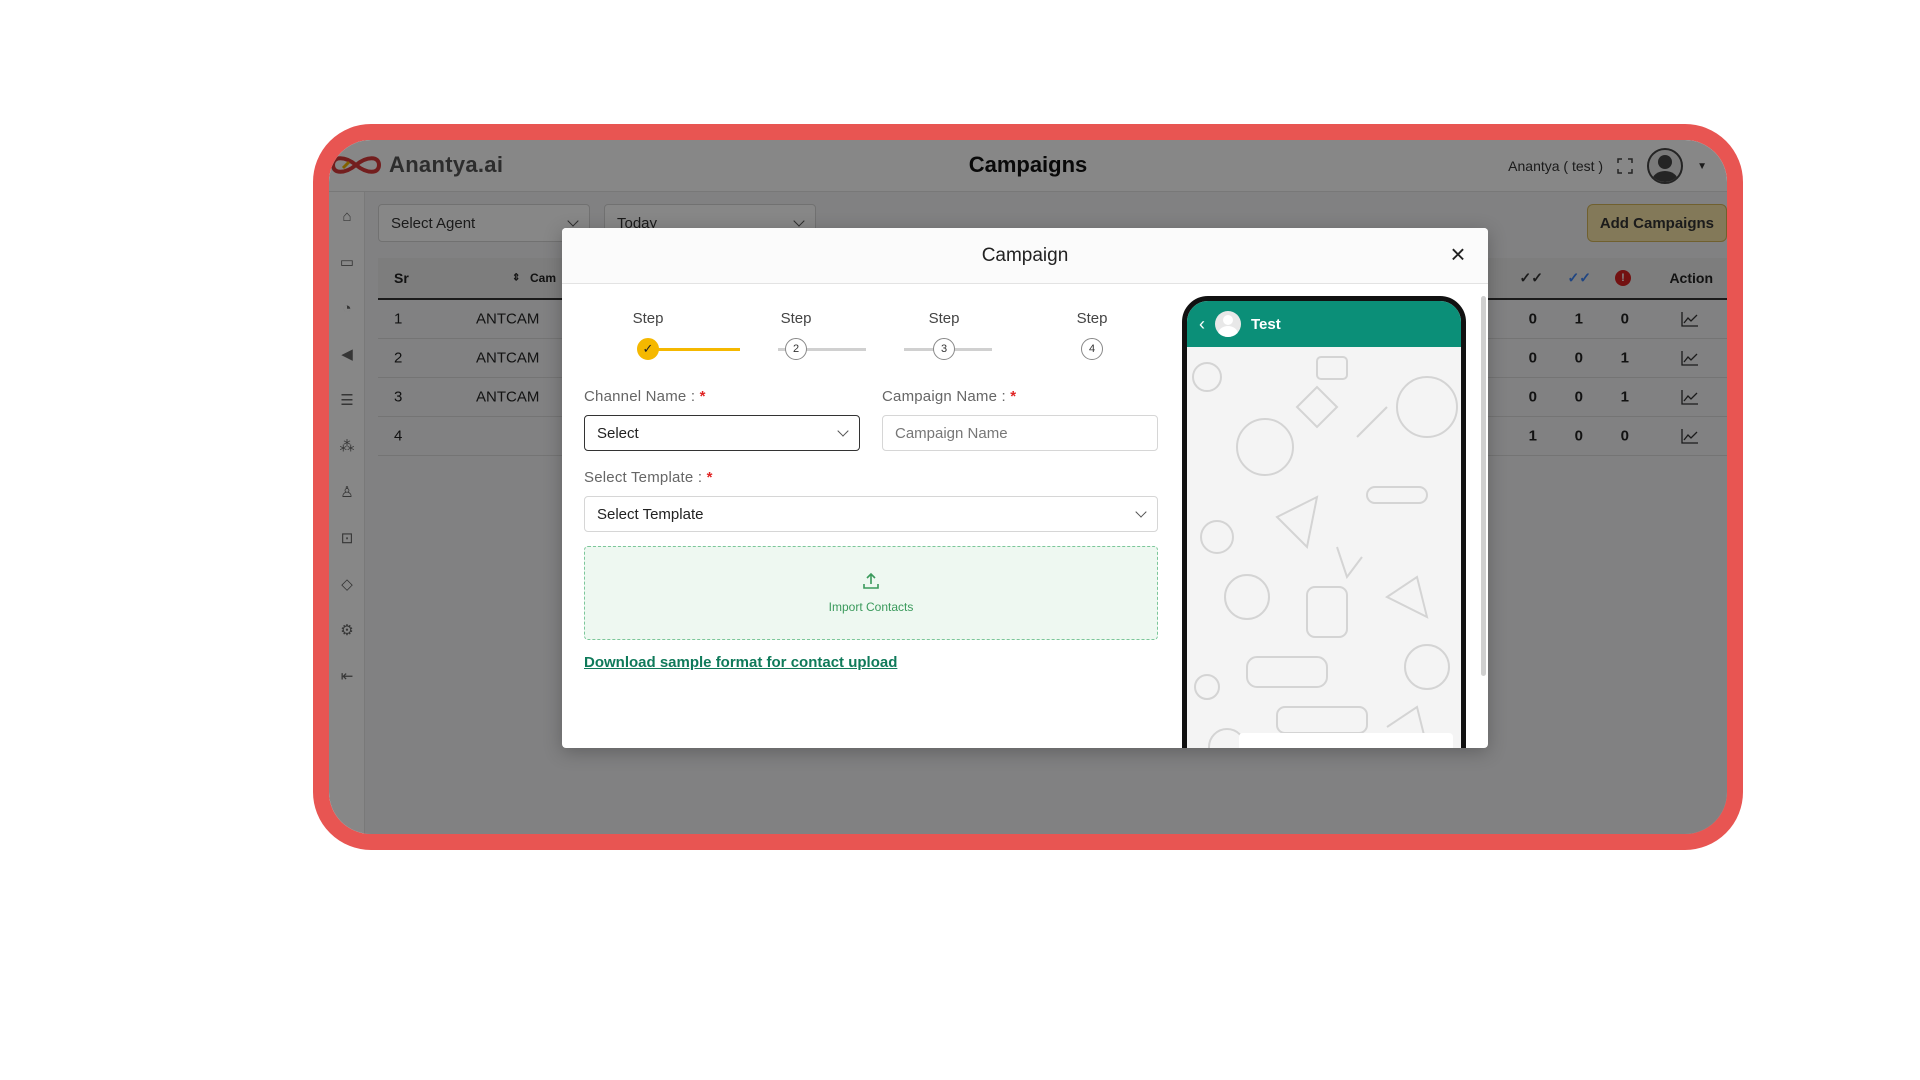  Describe the element at coordinates (645, 396) in the screenshot. I see `channel-label: Channel Name : *` at that location.